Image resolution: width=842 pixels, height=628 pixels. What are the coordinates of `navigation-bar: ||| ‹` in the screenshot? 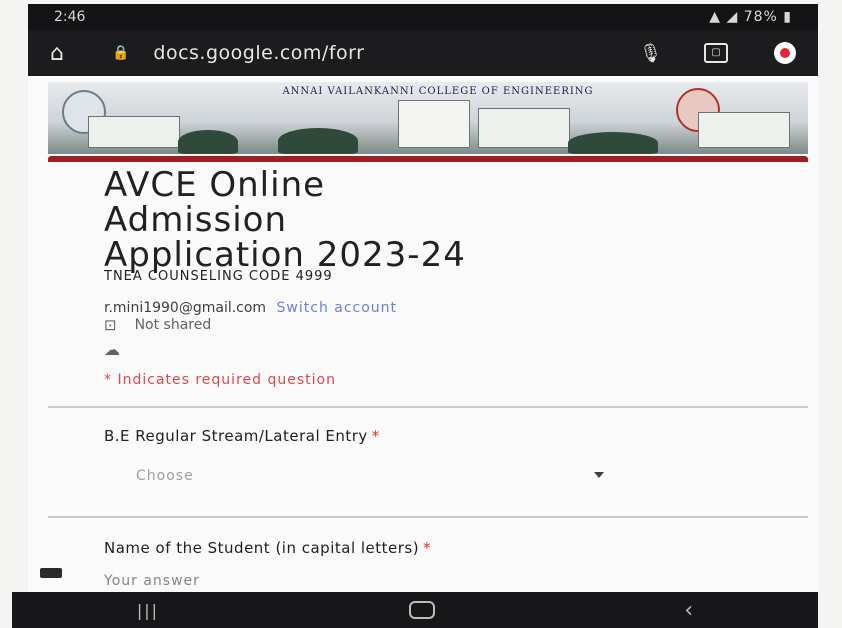 It's located at (415, 610).